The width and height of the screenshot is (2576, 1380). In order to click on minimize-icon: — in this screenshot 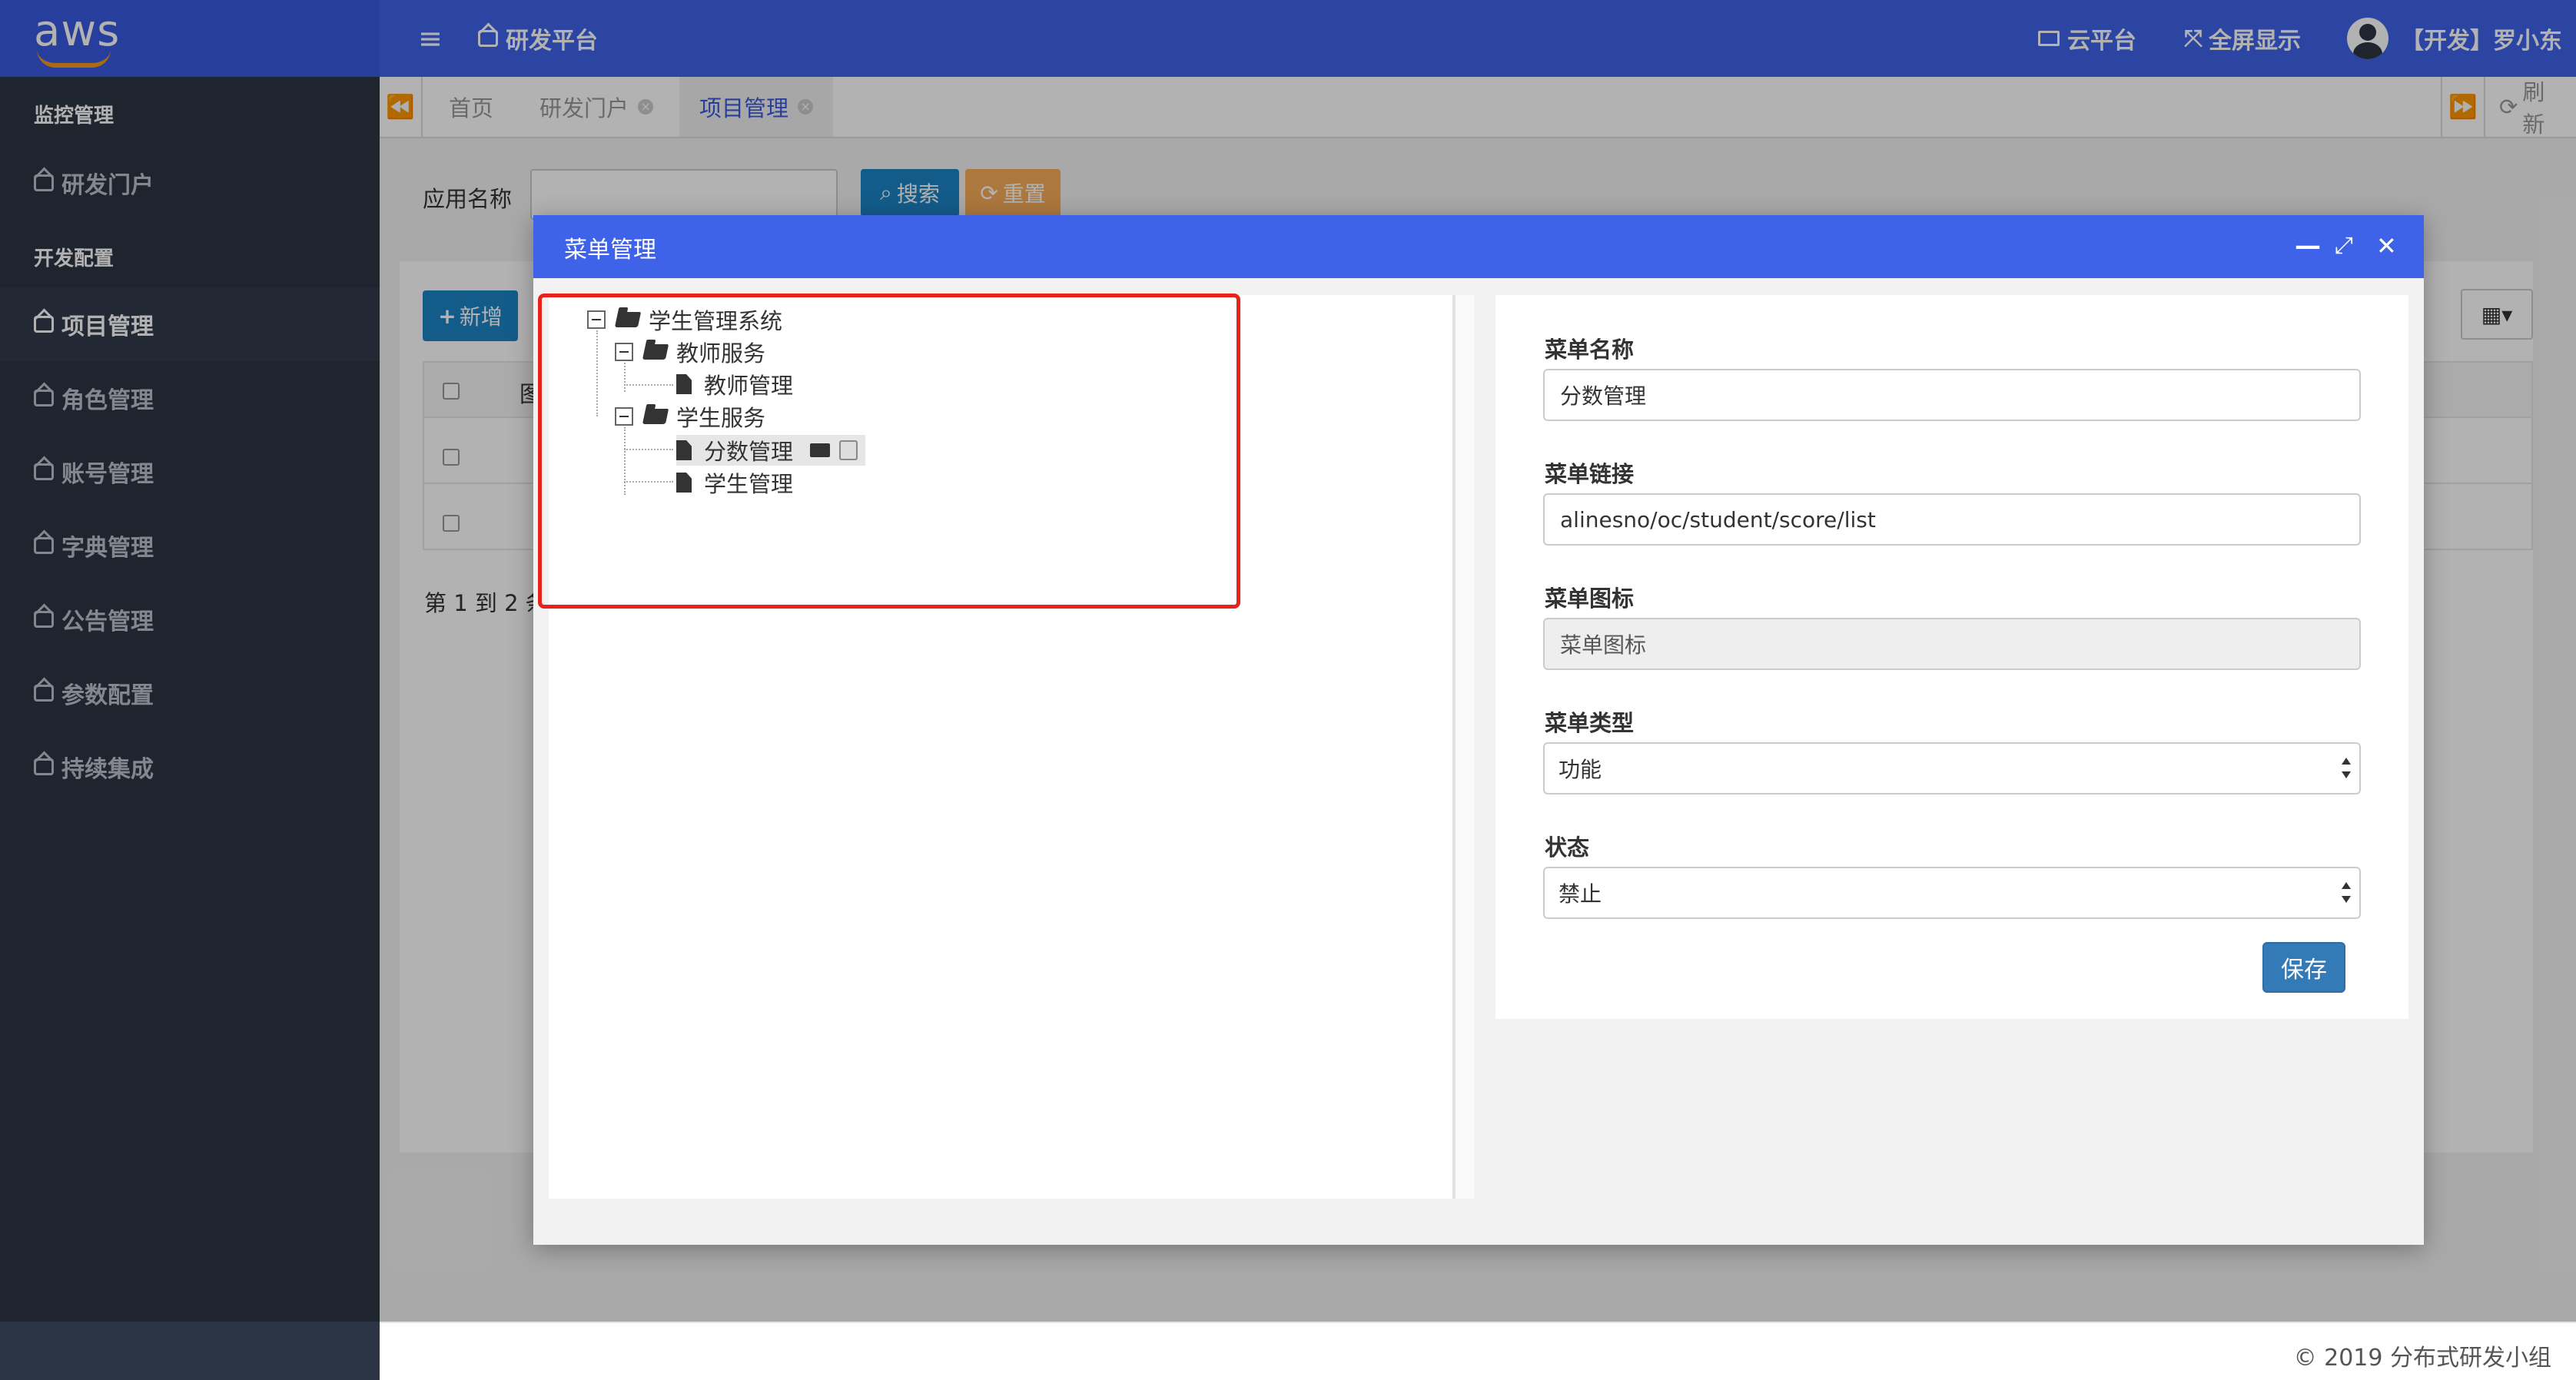, I will do `click(2308, 246)`.